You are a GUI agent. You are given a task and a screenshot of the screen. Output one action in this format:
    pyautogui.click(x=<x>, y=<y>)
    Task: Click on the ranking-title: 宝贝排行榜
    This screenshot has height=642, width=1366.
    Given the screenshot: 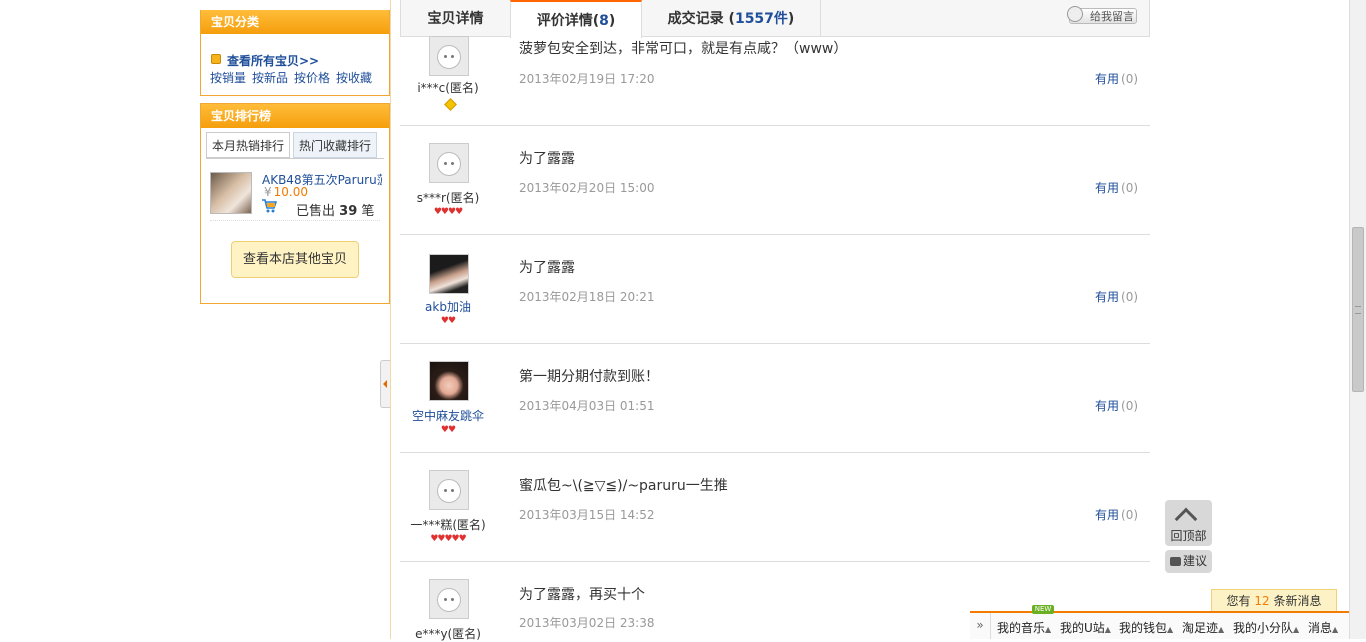 What is the action you would take?
    pyautogui.click(x=295, y=116)
    